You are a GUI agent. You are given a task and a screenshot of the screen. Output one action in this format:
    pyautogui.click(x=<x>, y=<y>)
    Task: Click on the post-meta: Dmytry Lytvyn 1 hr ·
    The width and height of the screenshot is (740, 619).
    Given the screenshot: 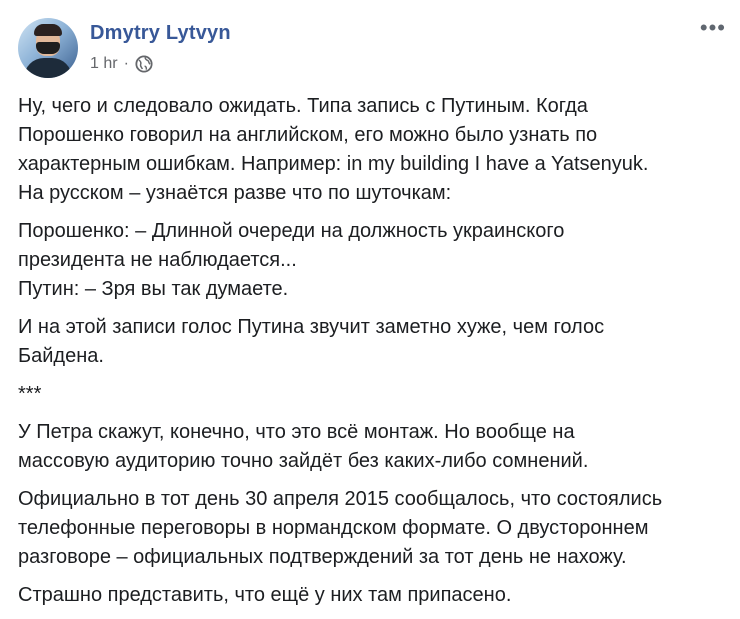 What is the action you would take?
    pyautogui.click(x=160, y=45)
    